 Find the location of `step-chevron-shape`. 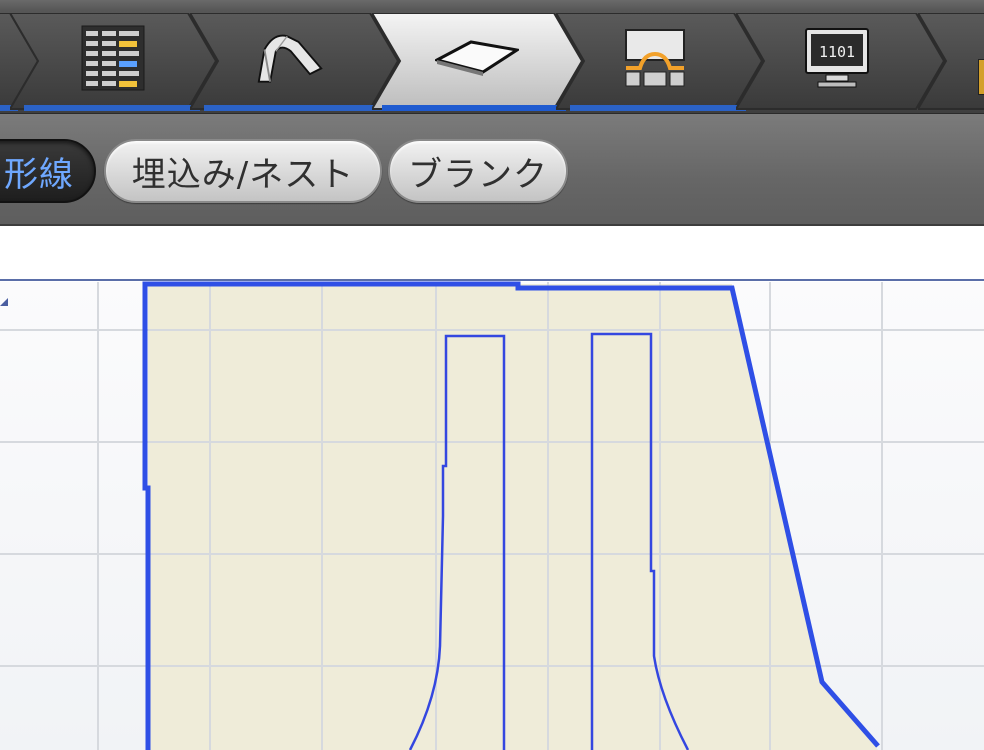

step-chevron-shape is located at coordinates (951, 61).